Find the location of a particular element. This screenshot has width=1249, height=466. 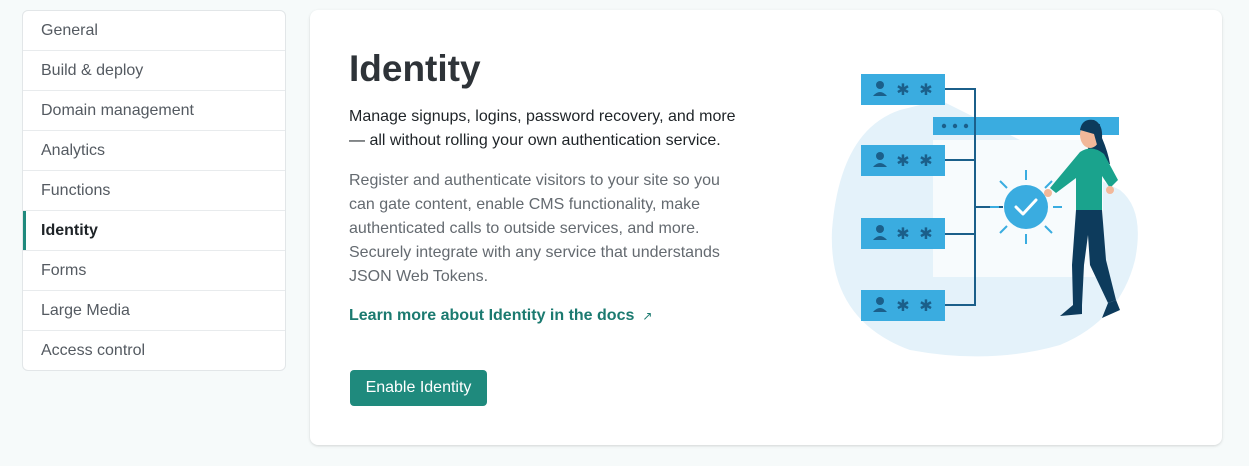

sidebar-item-large-media: Large Media is located at coordinates (154, 311).